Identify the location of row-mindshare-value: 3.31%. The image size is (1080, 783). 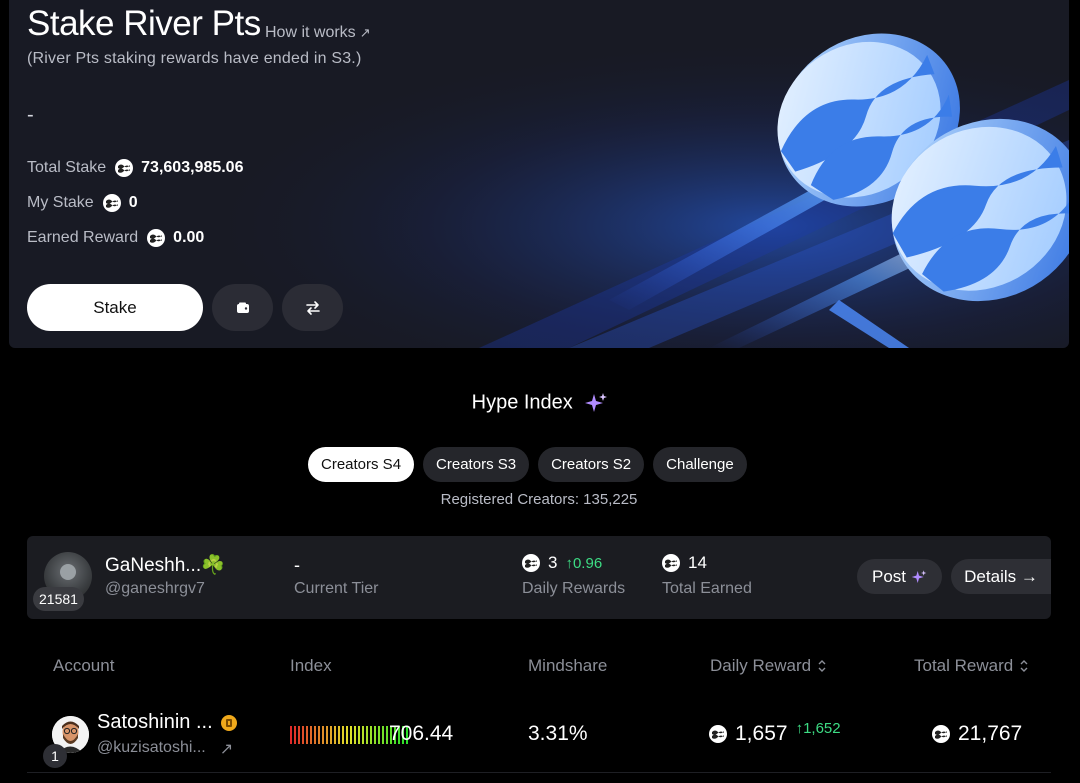
(558, 733).